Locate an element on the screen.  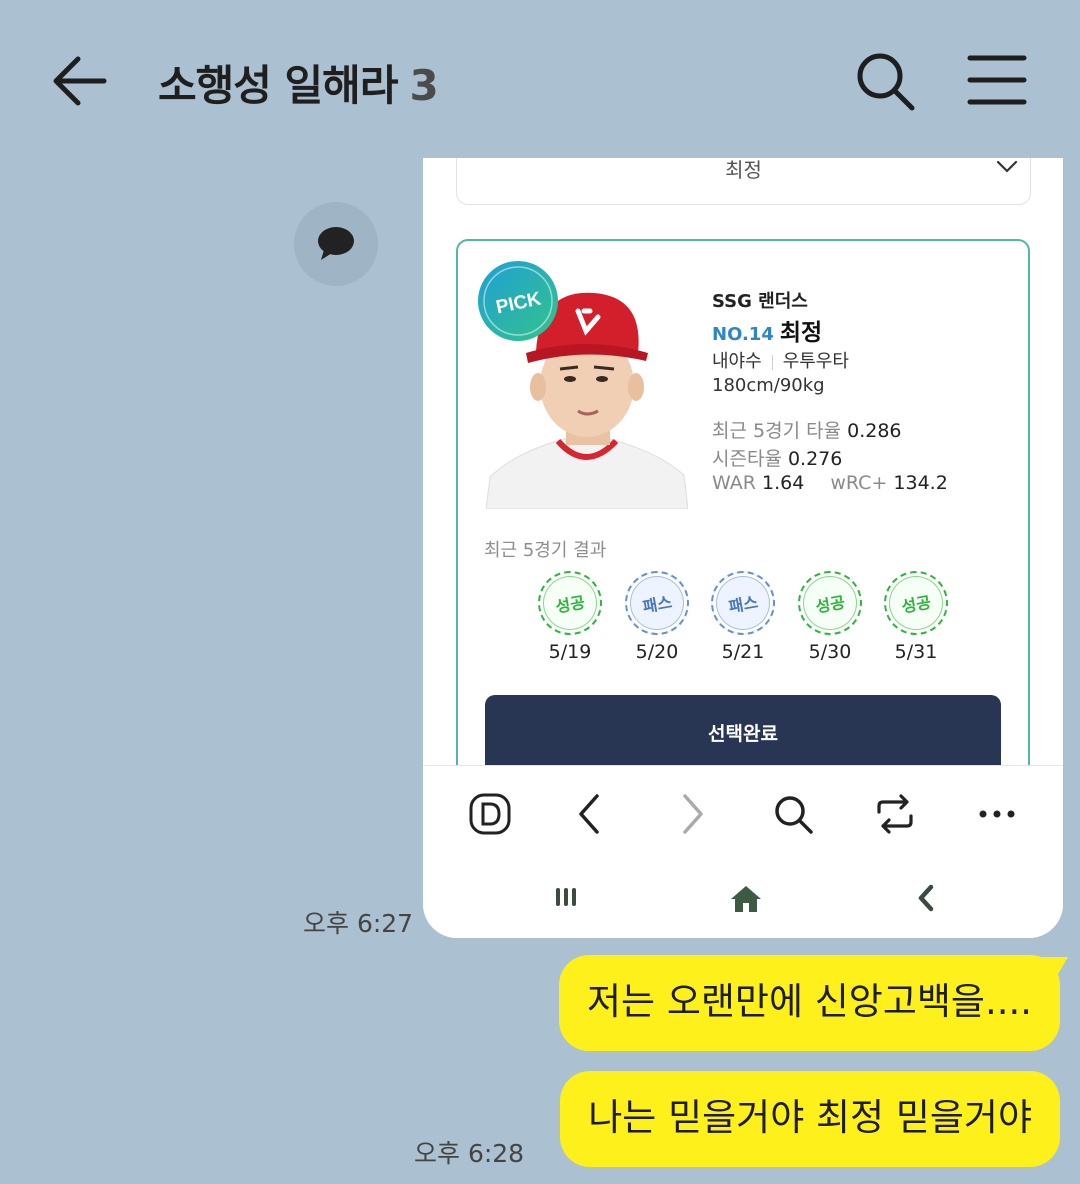
player-position: 내야수 우투우타 is located at coordinates (780, 360).